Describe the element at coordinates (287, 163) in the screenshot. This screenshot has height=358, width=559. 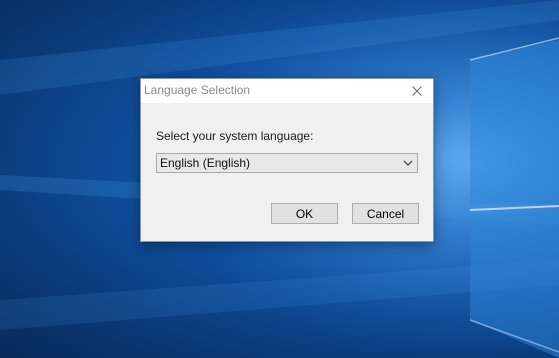
I see `language-select: English (English)` at that location.